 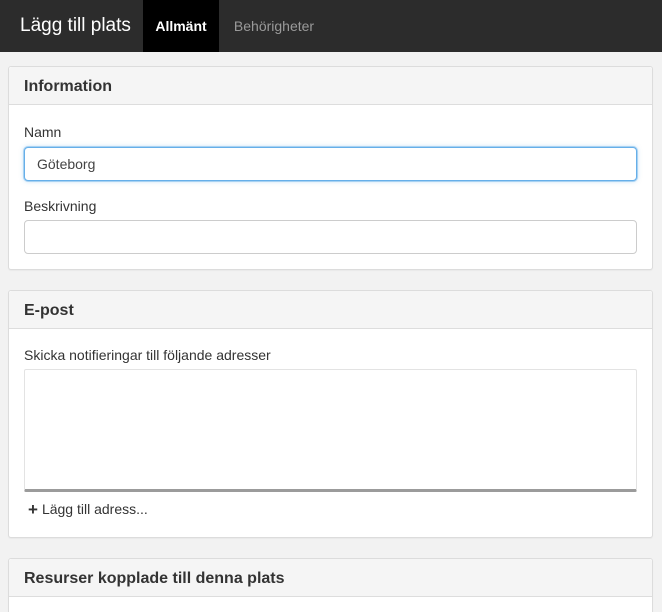 I want to click on description-label: Beskrivning, so click(x=60, y=206).